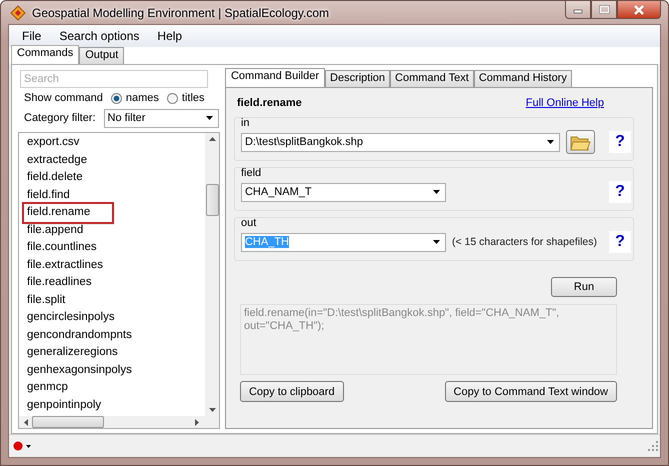  Describe the element at coordinates (245, 123) in the screenshot. I see `parameter-label: in` at that location.